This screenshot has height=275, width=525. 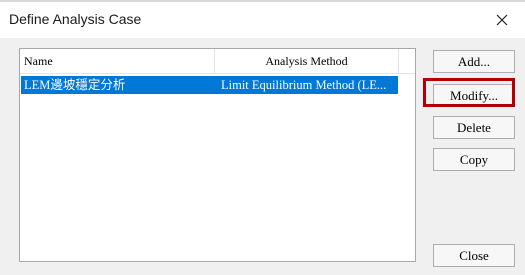 What do you see at coordinates (262, 20) in the screenshot?
I see `title-bar: Define Analysis Case` at bounding box center [262, 20].